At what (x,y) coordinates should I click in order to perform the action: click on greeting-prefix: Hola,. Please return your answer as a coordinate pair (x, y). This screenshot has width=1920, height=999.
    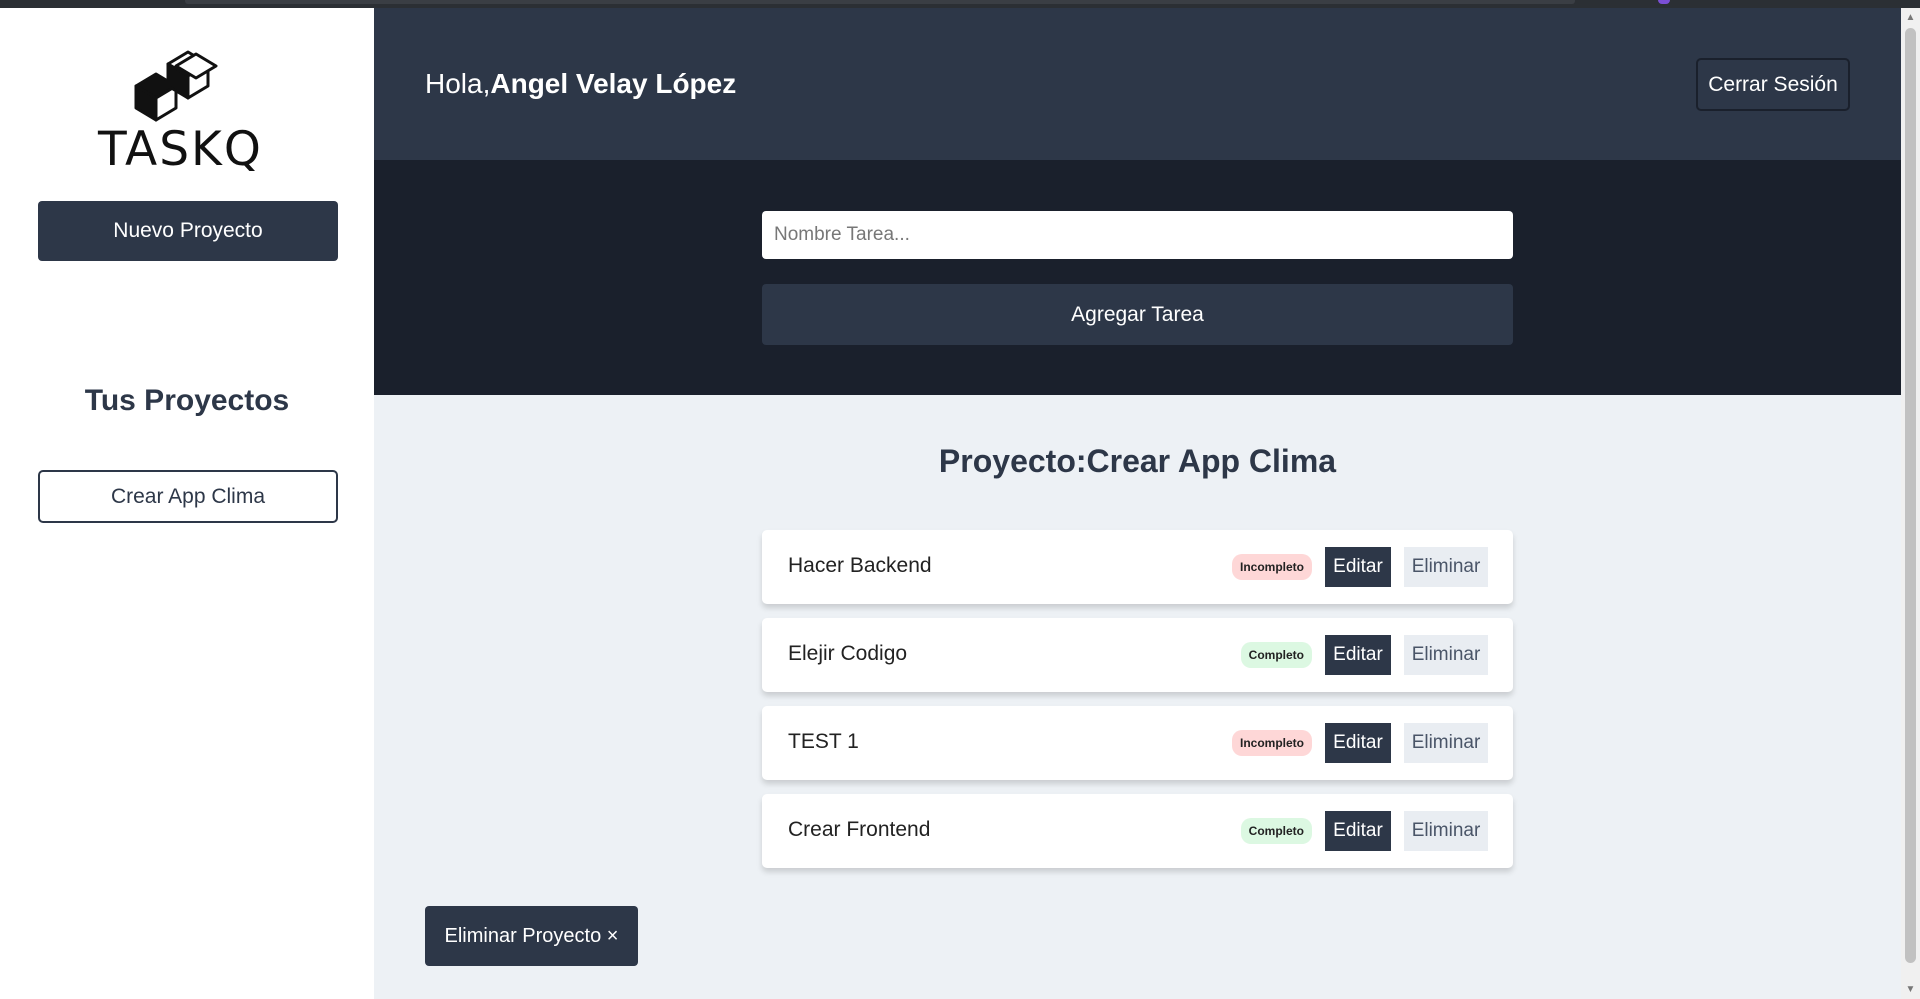
    Looking at the image, I should click on (458, 83).